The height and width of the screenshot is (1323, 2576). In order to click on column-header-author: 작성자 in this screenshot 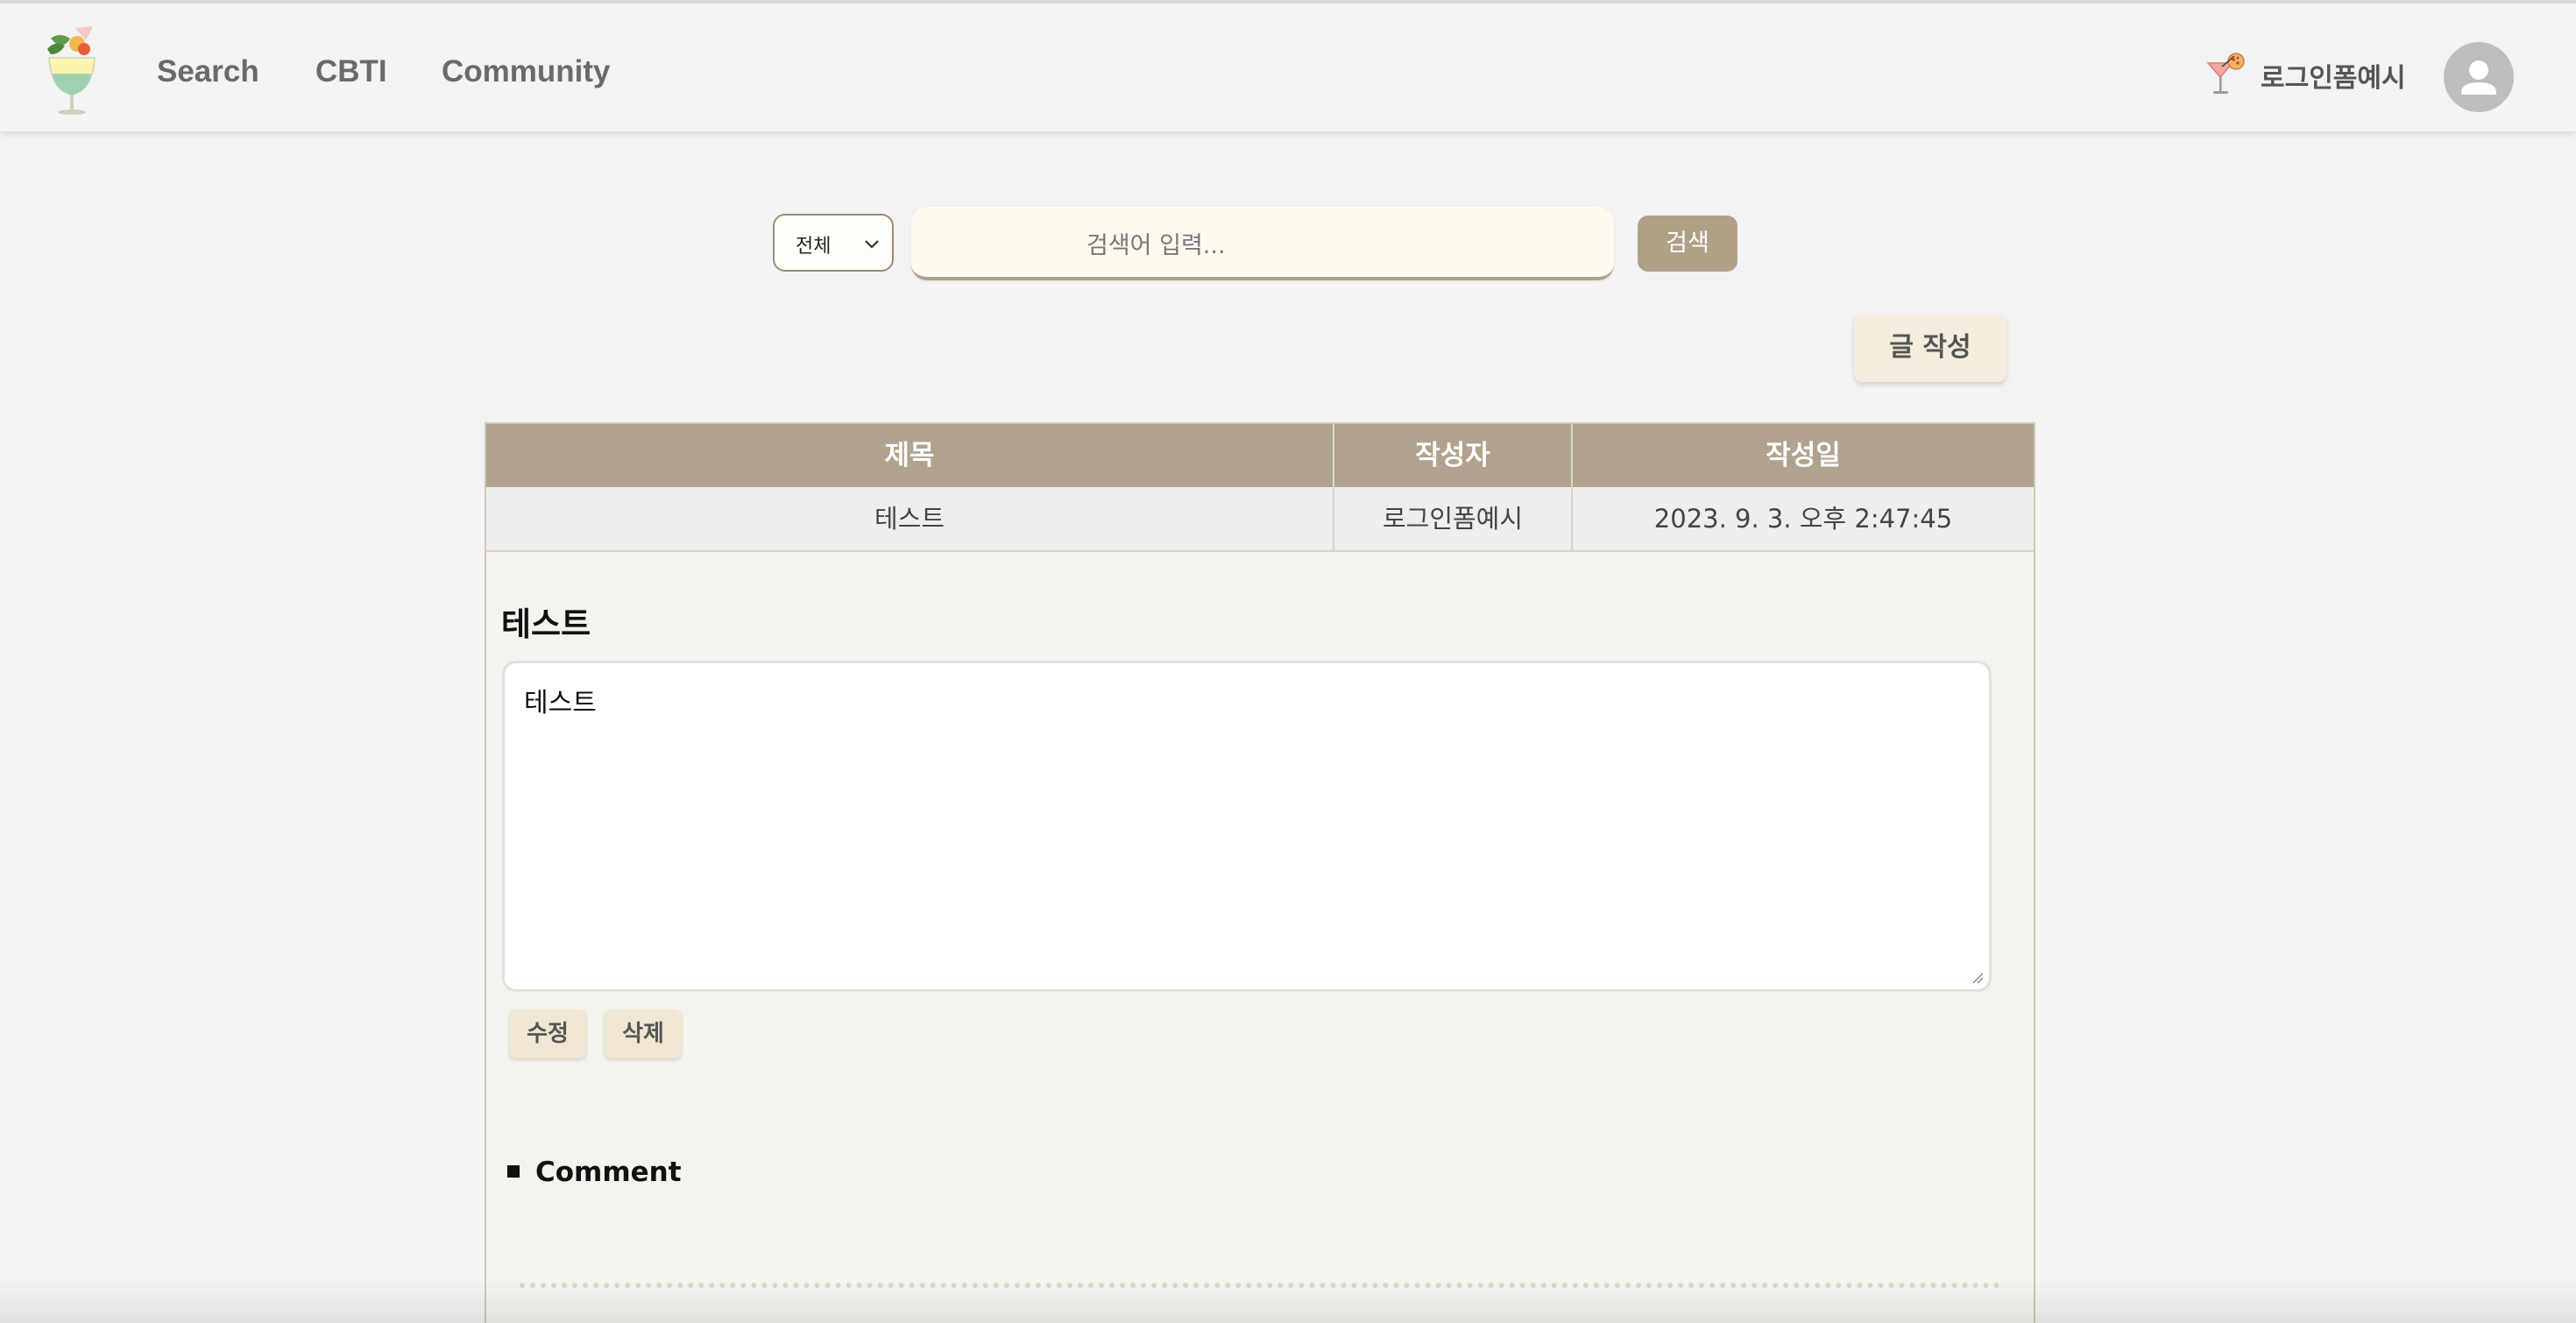, I will do `click(1452, 455)`.